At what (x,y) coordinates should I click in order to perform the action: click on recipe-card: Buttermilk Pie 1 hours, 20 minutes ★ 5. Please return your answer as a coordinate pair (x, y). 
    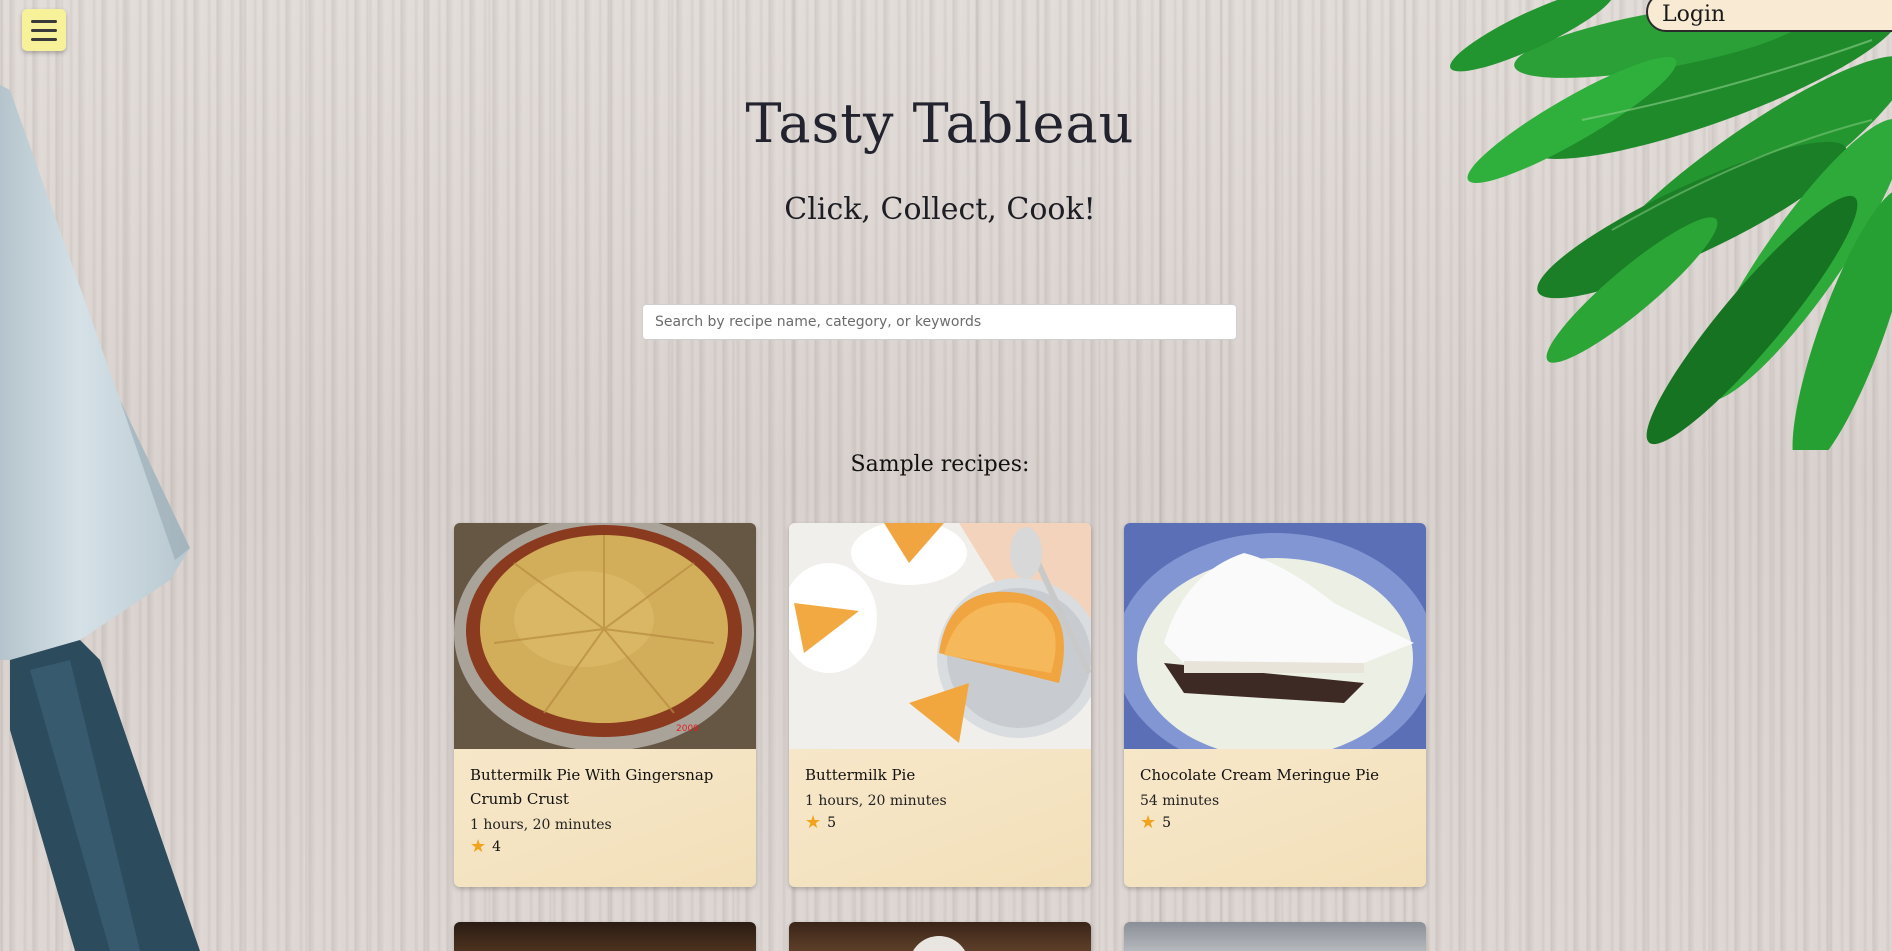
    Looking at the image, I should click on (940, 705).